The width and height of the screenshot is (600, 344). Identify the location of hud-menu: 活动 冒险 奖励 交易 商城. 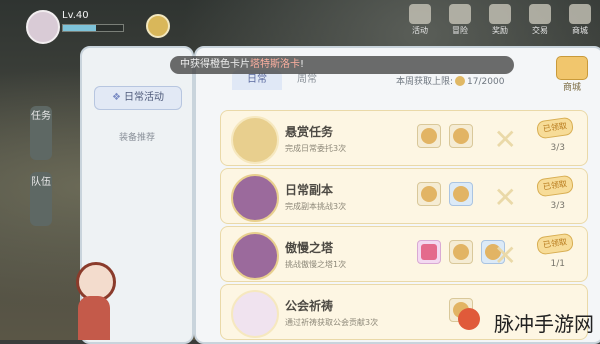
(500, 20).